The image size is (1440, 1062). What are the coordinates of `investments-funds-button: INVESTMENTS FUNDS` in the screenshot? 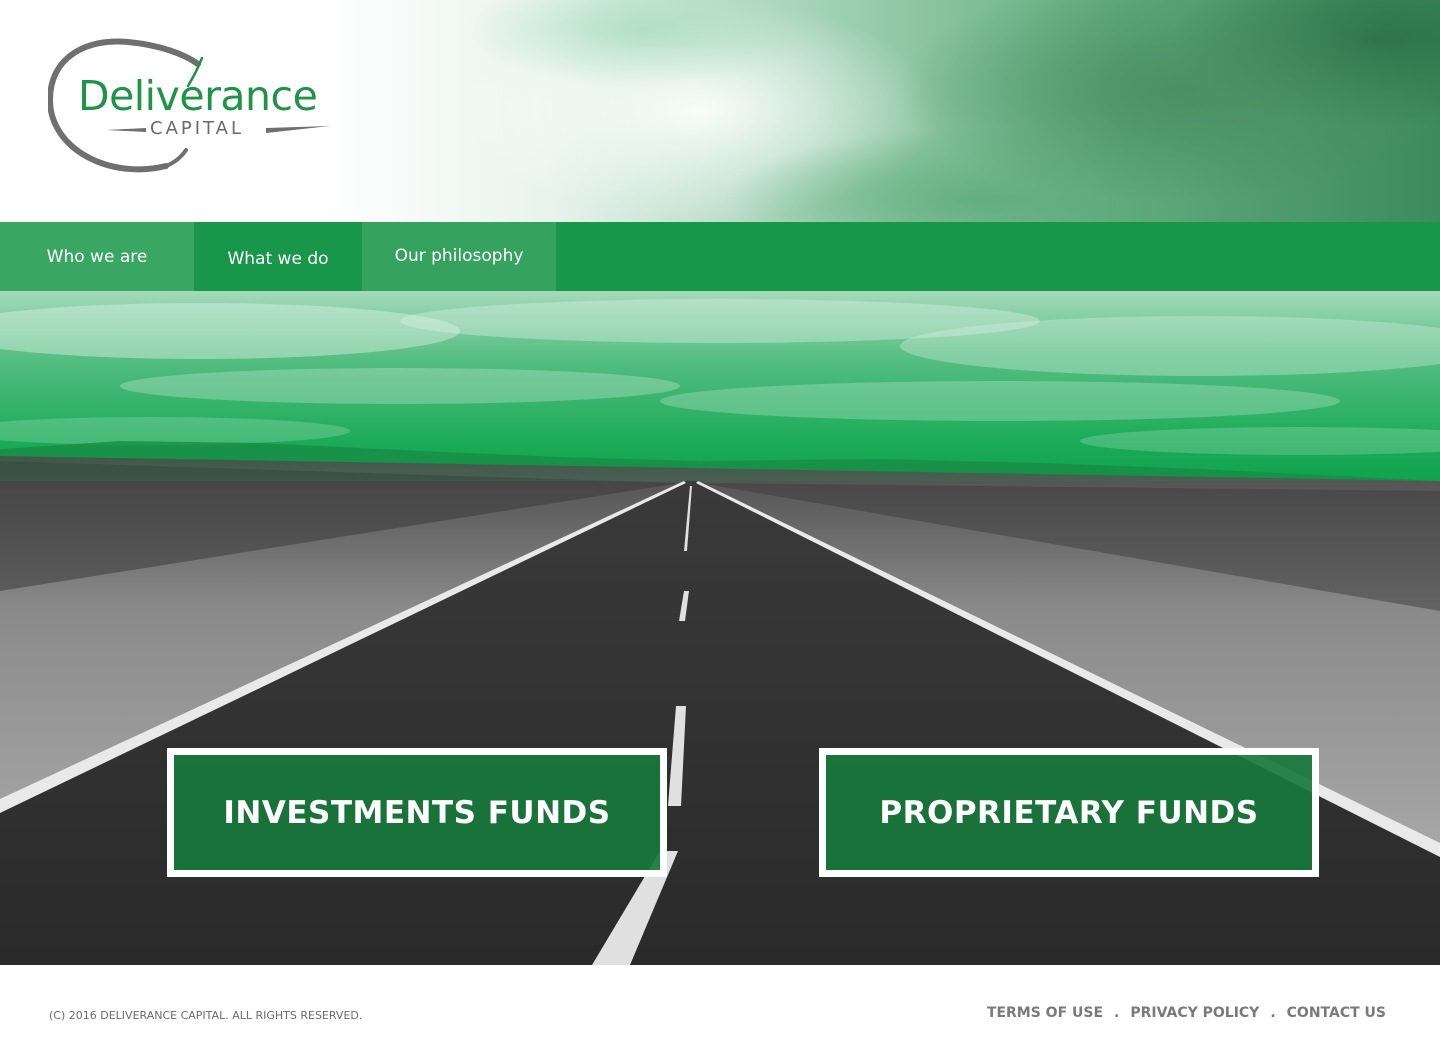 It's located at (417, 812).